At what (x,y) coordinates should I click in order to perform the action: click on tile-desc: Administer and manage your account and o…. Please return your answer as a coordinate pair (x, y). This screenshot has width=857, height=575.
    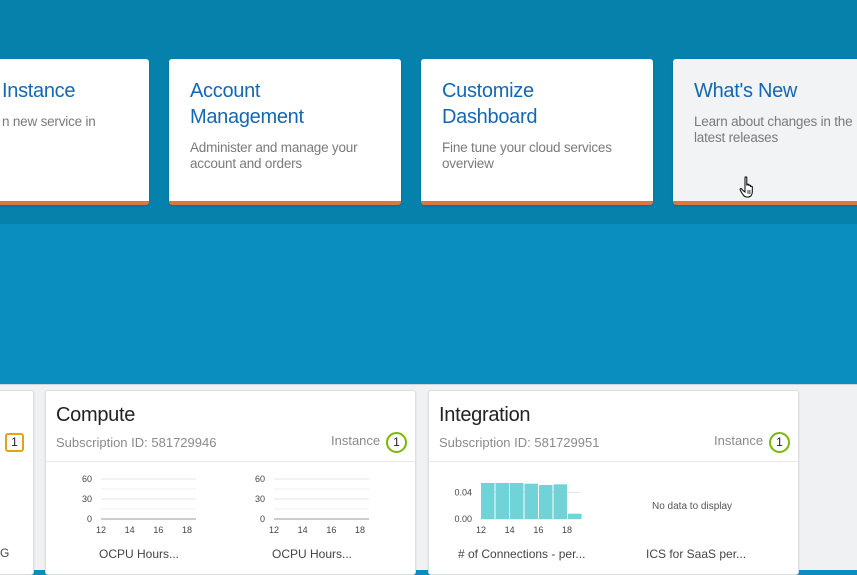
    Looking at the image, I should click on (274, 155).